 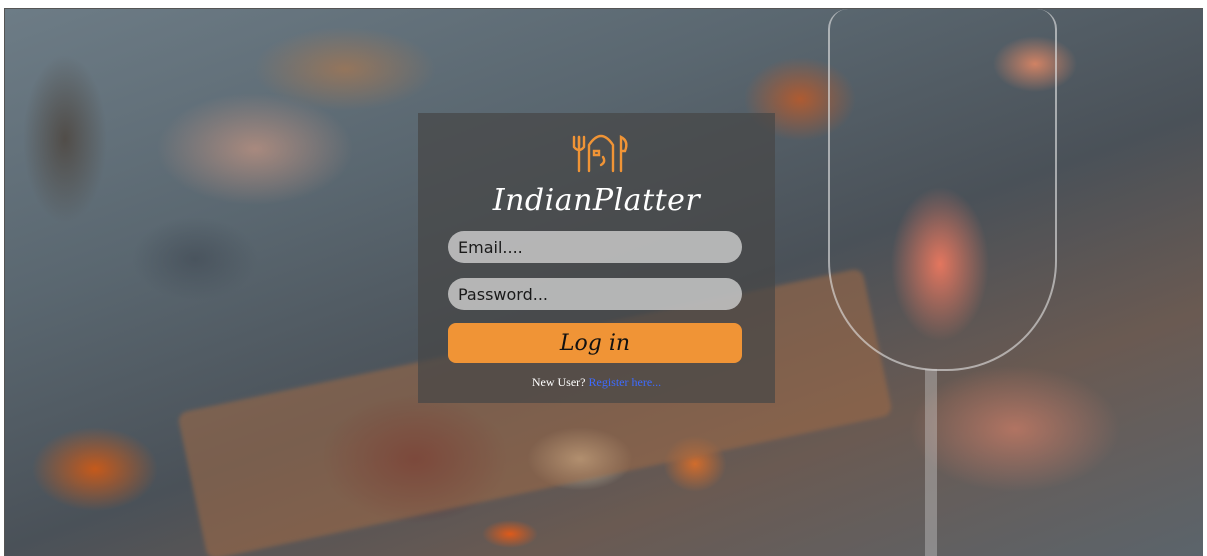 What do you see at coordinates (558, 382) in the screenshot?
I see `new-user-text: New User?` at bounding box center [558, 382].